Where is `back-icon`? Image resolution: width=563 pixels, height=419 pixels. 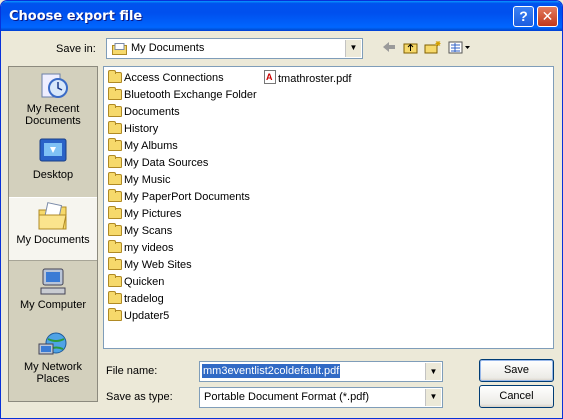 back-icon is located at coordinates (389, 50).